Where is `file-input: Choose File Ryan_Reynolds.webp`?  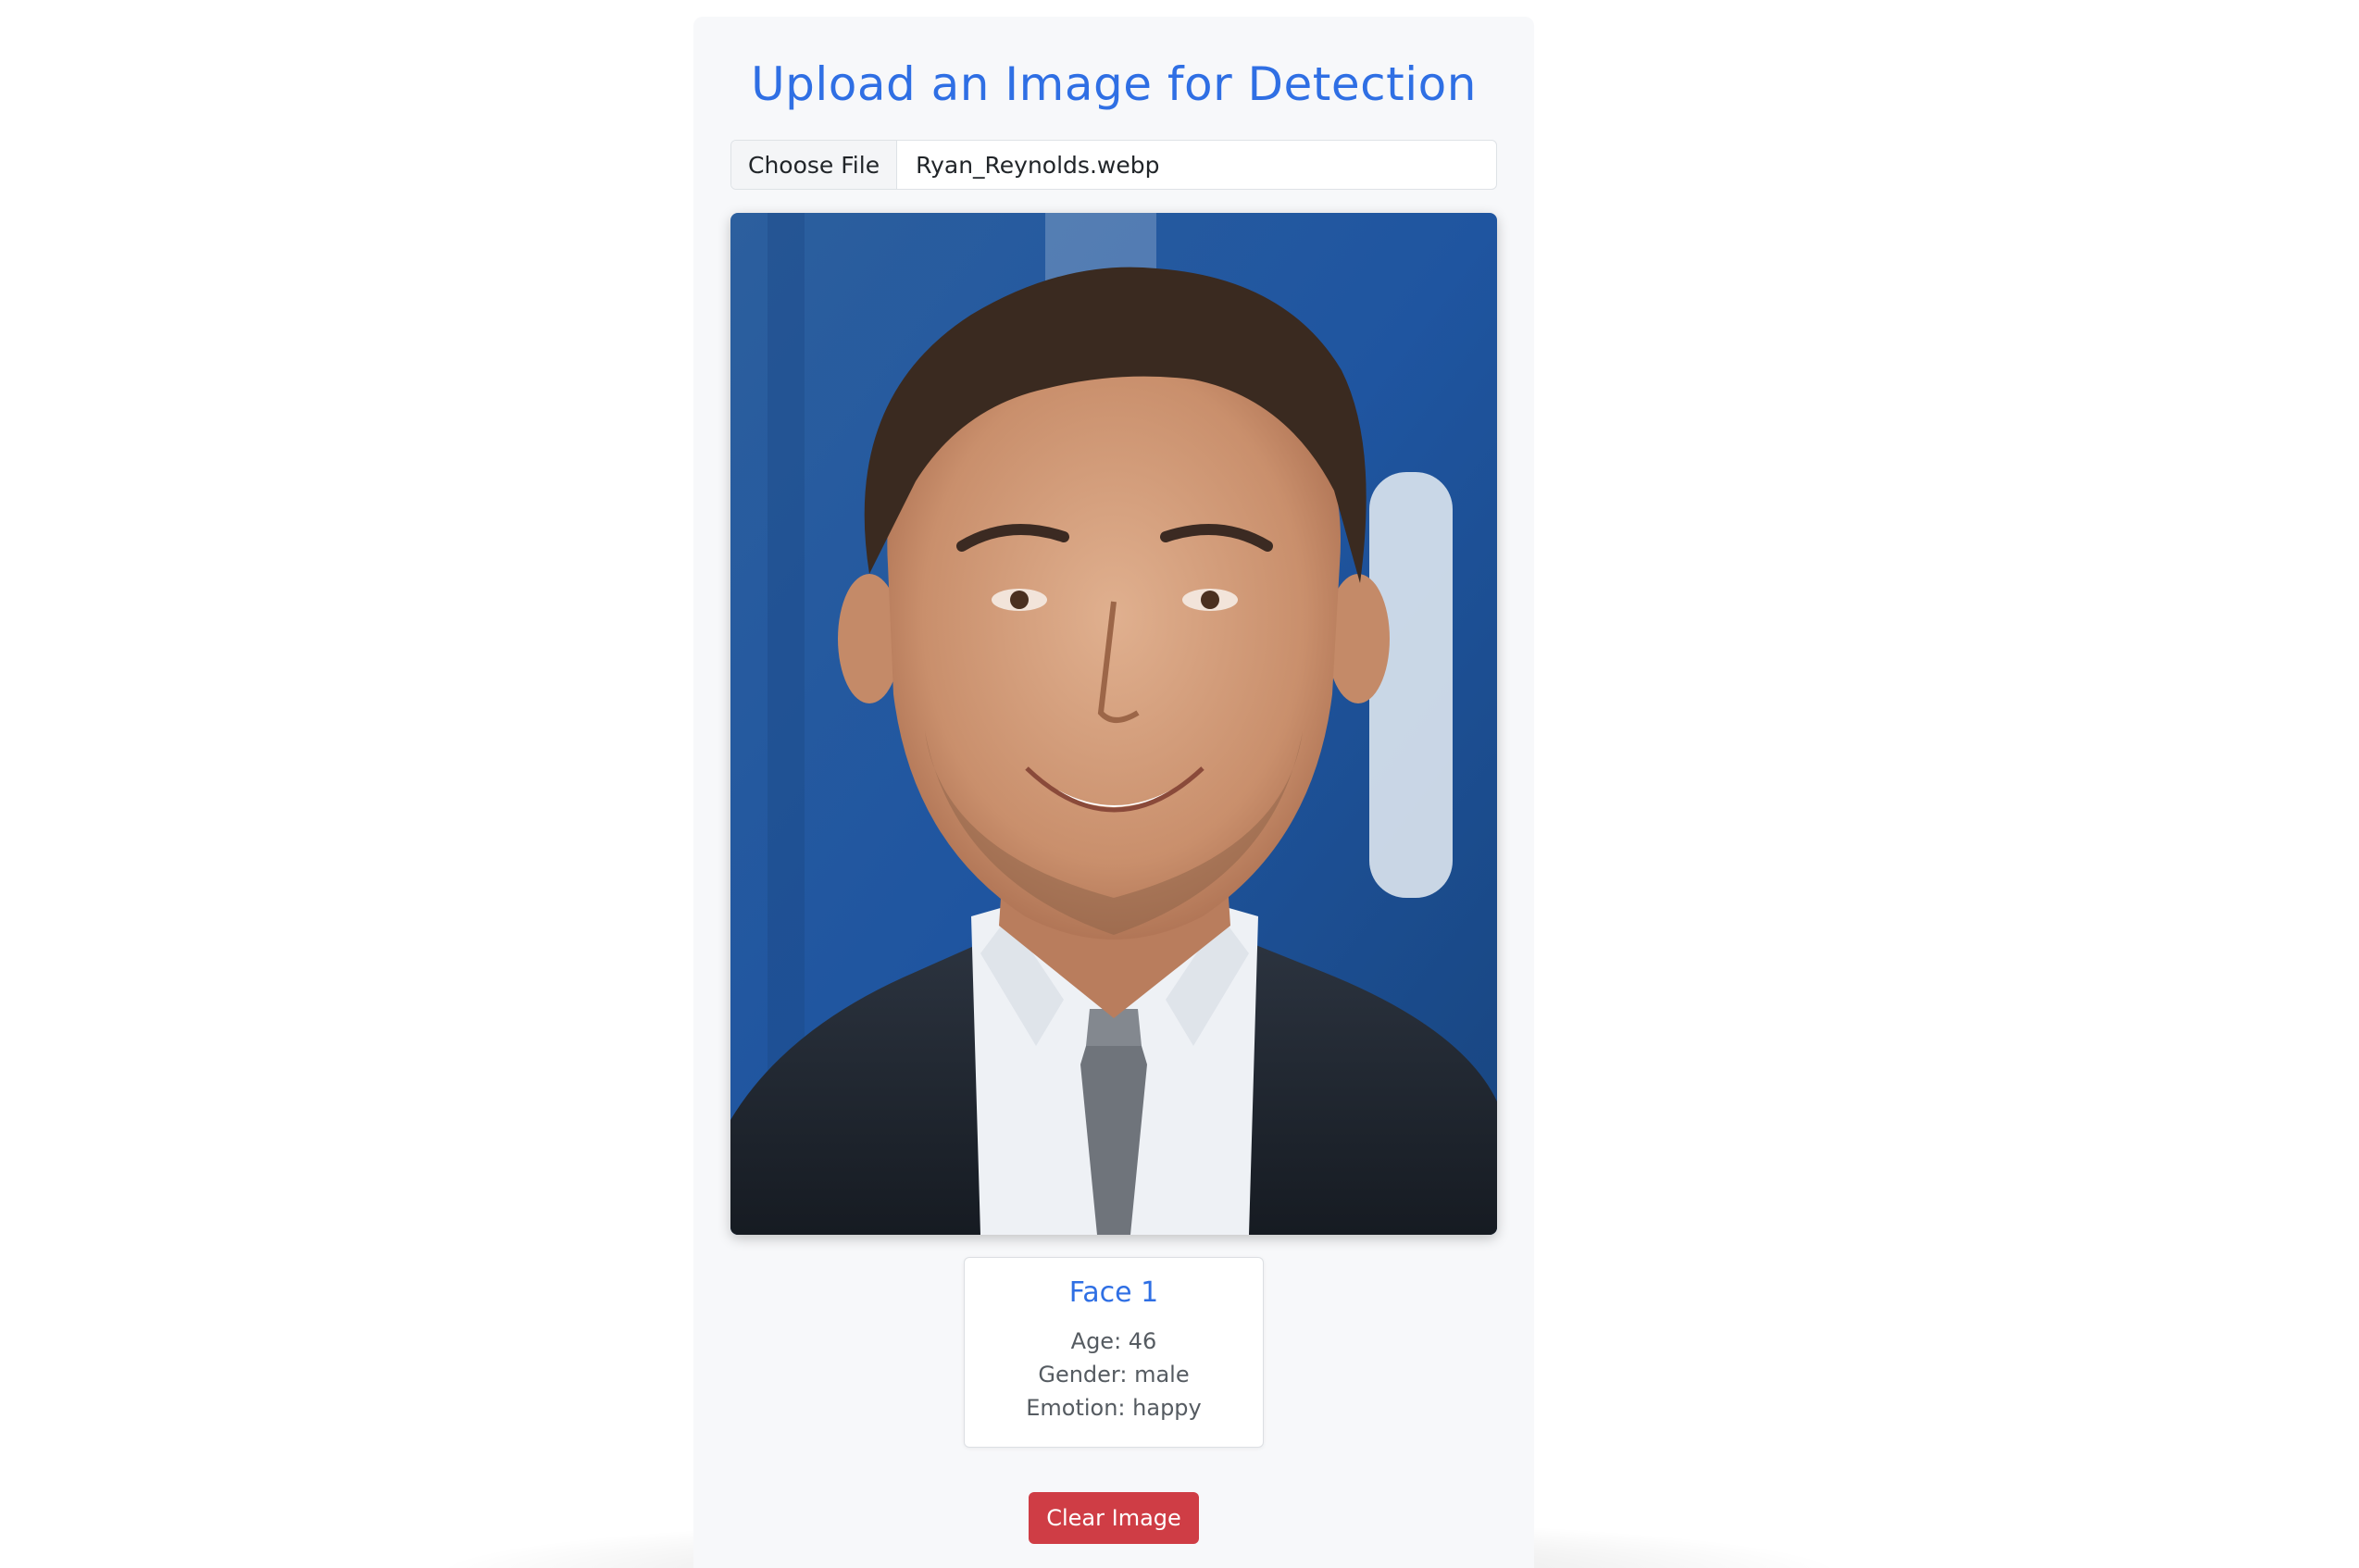
file-input: Choose File Ryan_Reynolds.webp is located at coordinates (1113, 165).